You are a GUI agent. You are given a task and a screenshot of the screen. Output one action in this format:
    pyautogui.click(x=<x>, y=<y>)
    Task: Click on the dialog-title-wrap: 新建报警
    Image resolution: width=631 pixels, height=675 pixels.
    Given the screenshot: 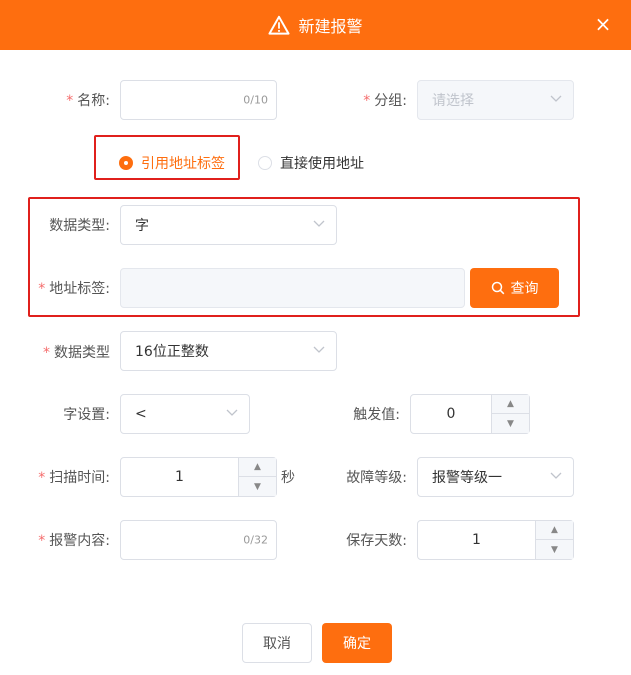 What is the action you would take?
    pyautogui.click(x=315, y=25)
    